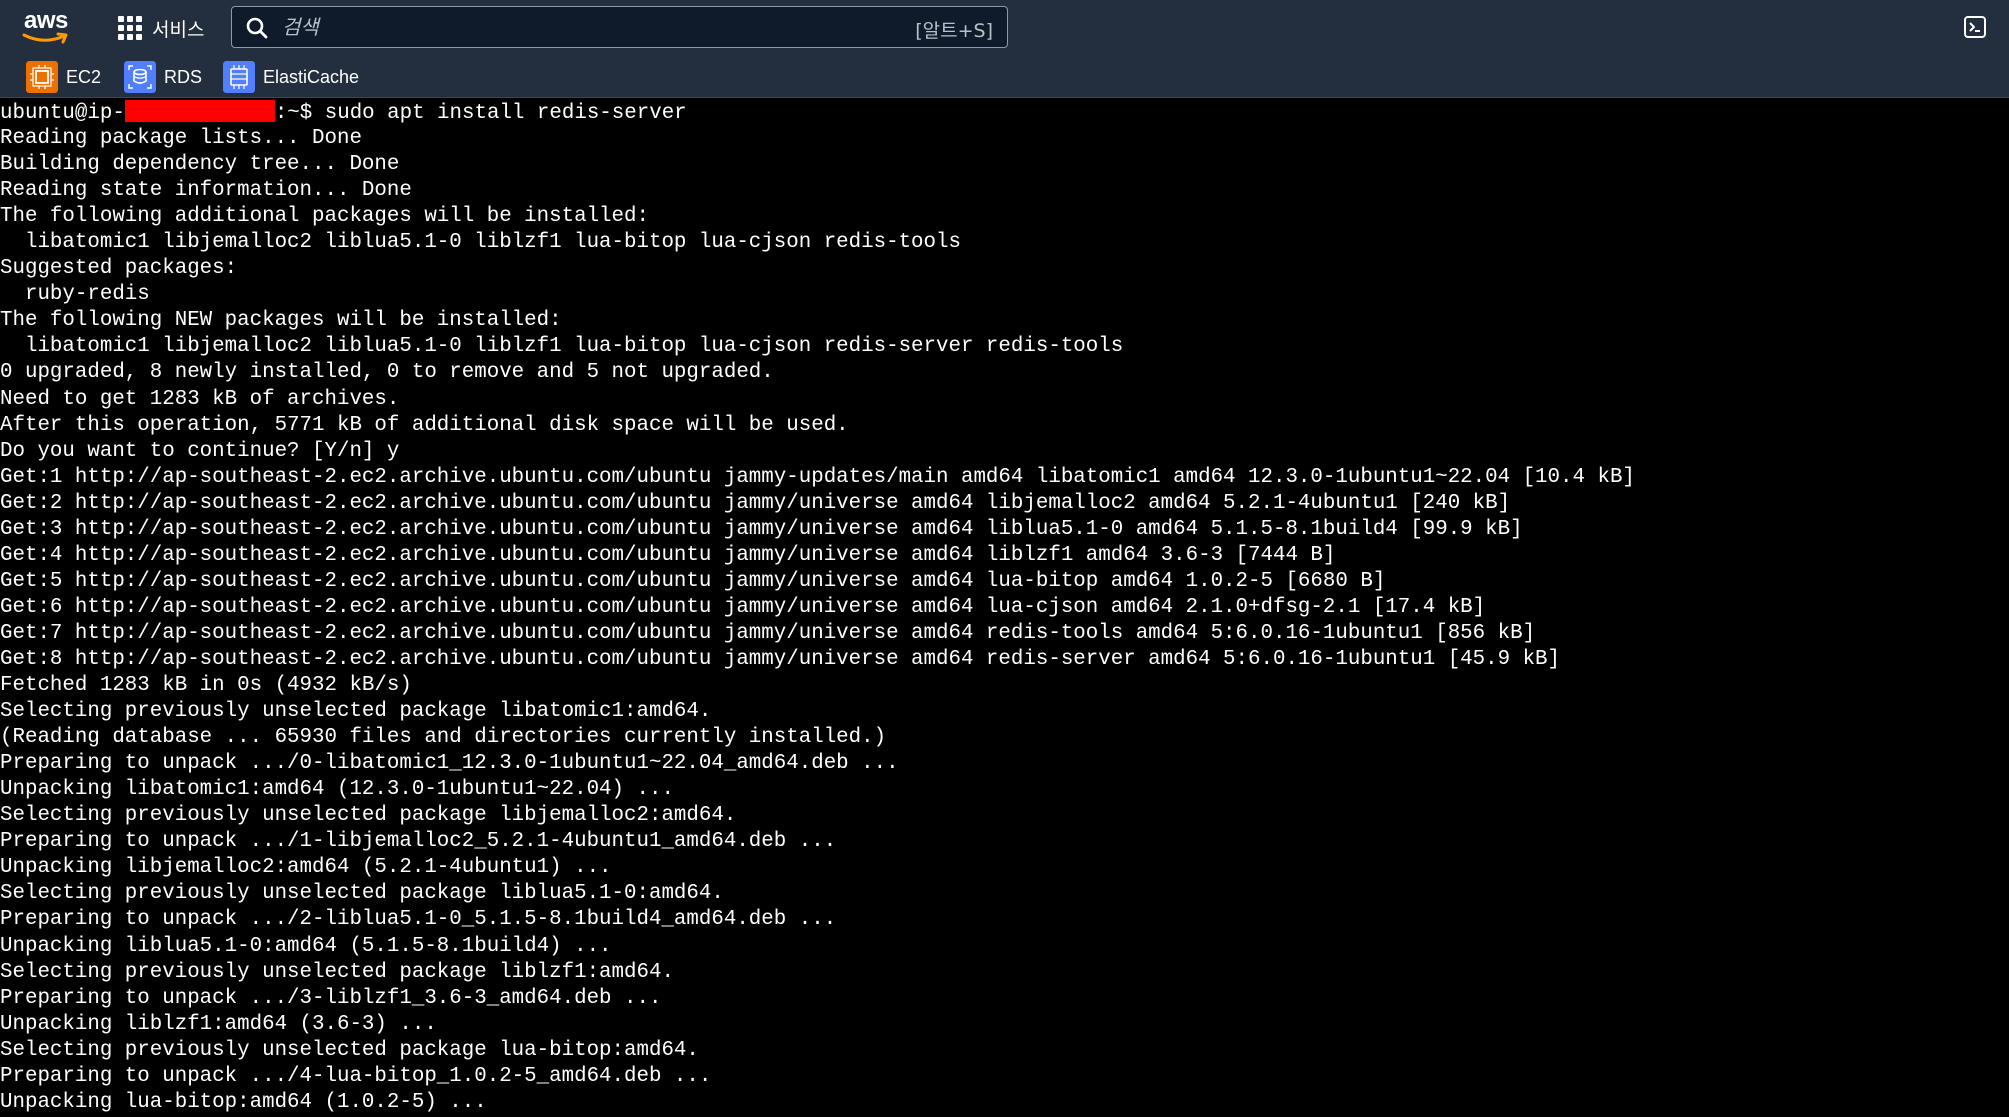 Image resolution: width=2009 pixels, height=1117 pixels. I want to click on redacted-hostname, so click(199, 111).